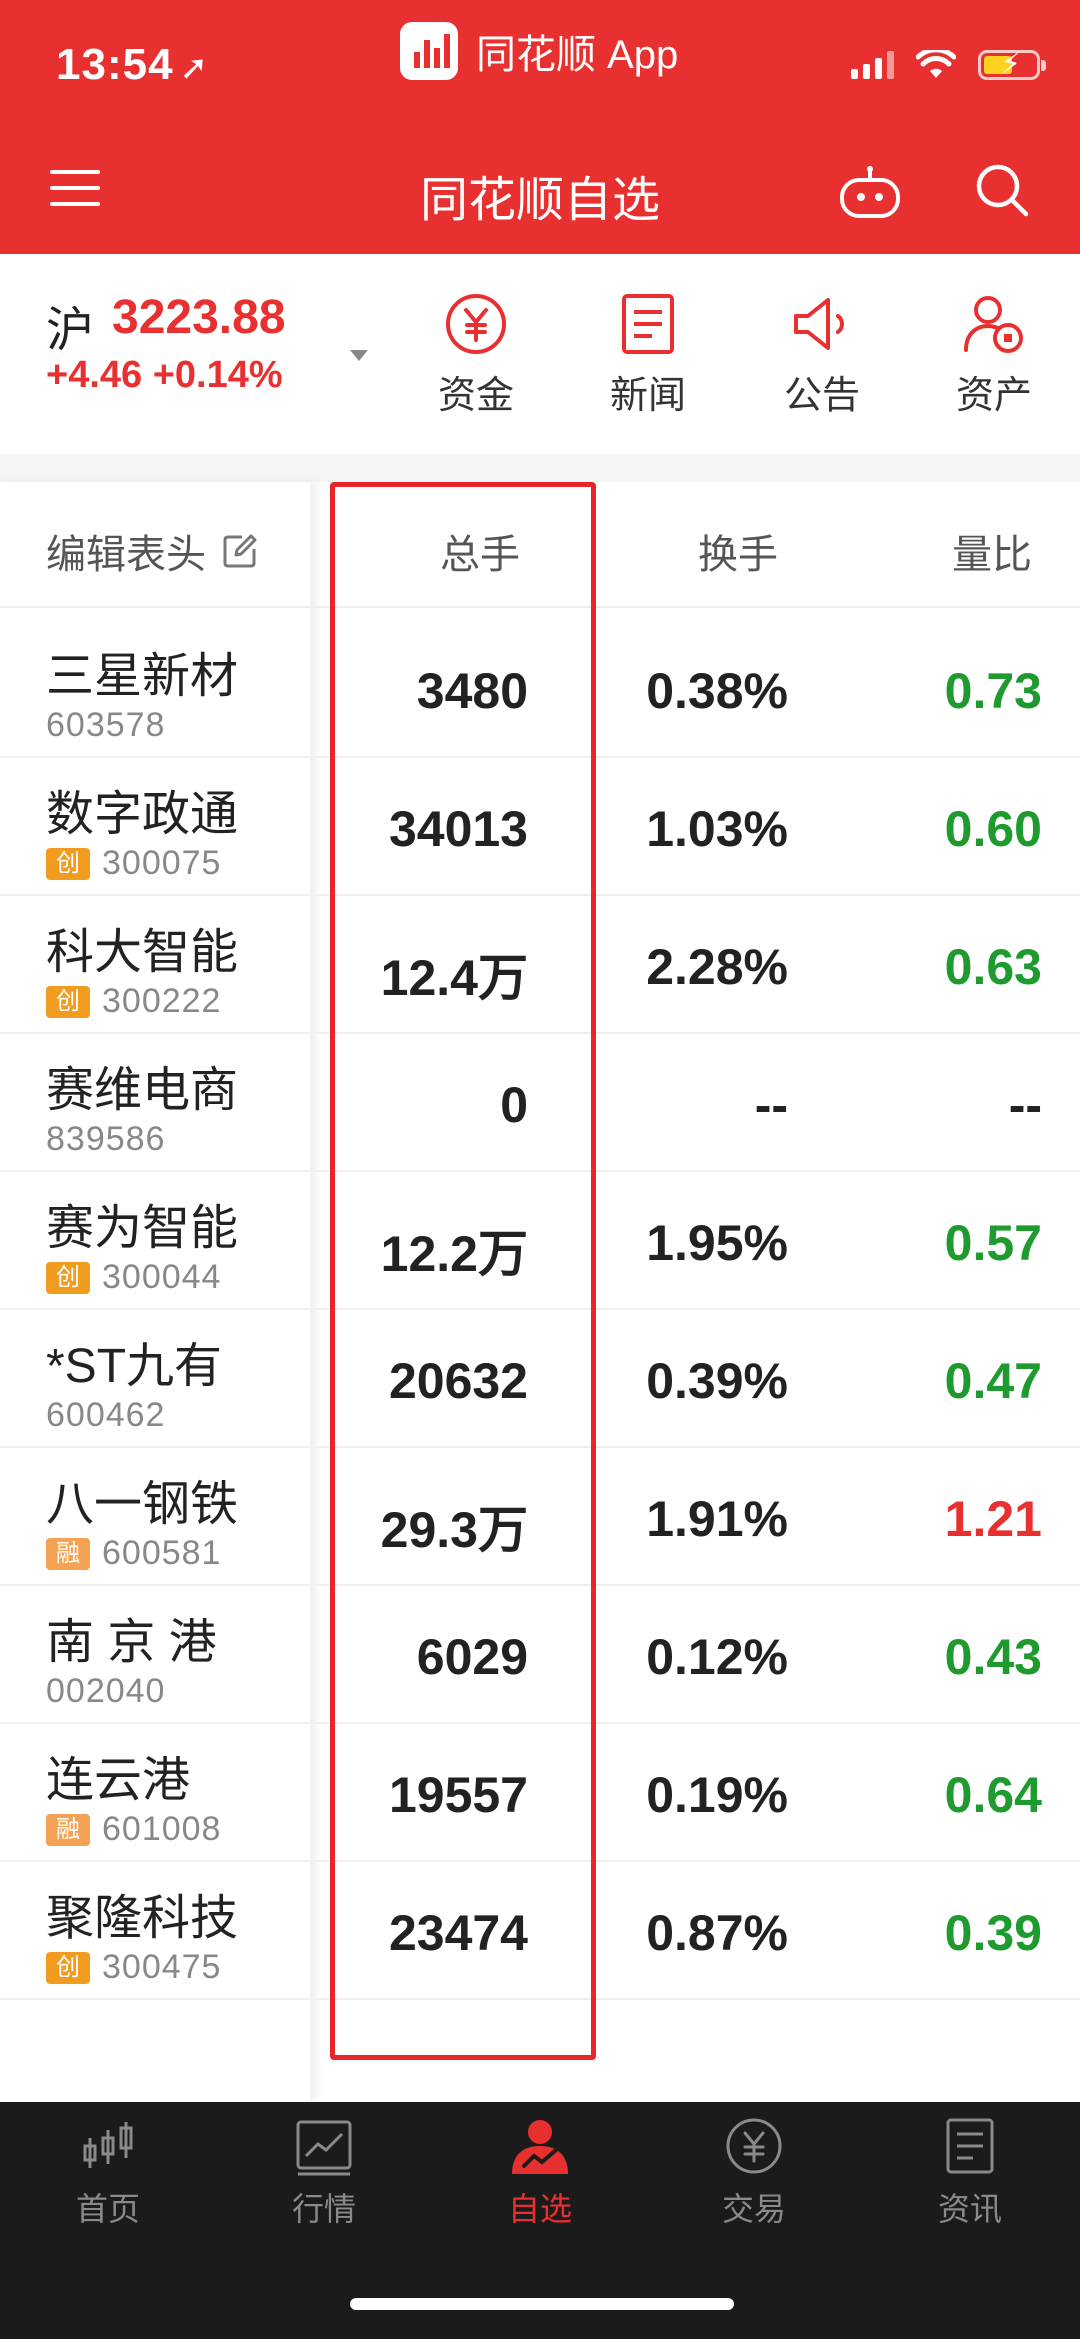  Describe the element at coordinates (993, 967) in the screenshot. I see `volume-ratio-cell: 0.63` at that location.